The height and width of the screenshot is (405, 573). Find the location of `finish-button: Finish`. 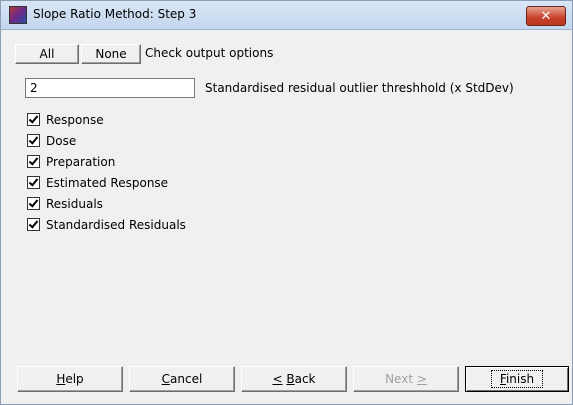

finish-button: Finish is located at coordinates (517, 379).